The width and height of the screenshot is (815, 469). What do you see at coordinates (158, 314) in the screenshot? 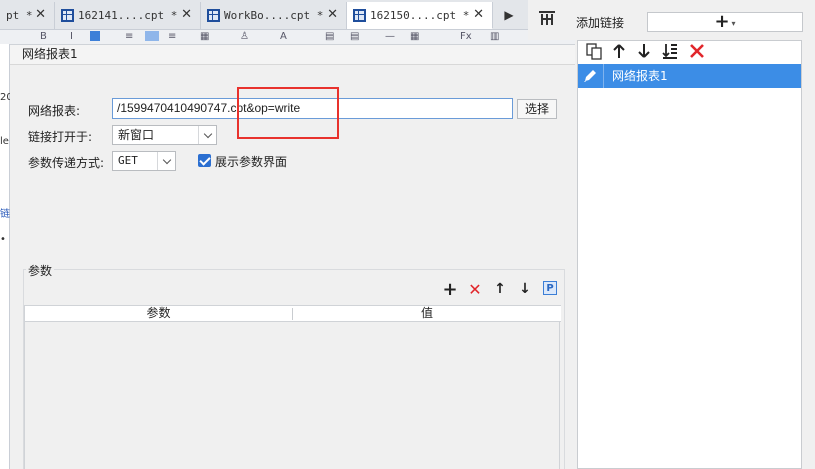
I see `column-header-param: 参数` at bounding box center [158, 314].